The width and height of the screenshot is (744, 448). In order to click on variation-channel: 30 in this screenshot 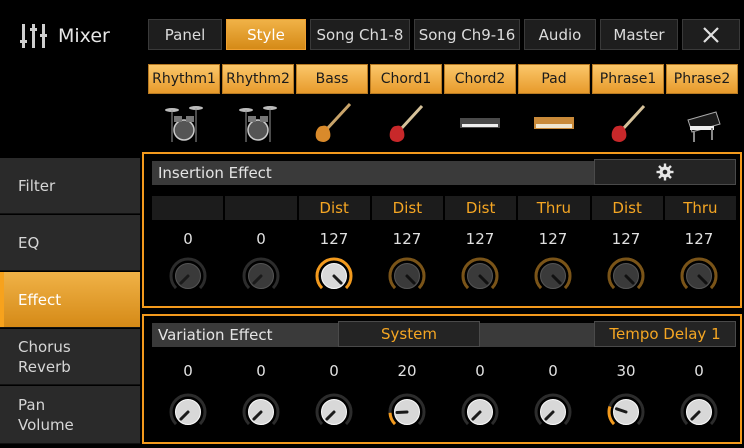, I will do `click(626, 397)`.